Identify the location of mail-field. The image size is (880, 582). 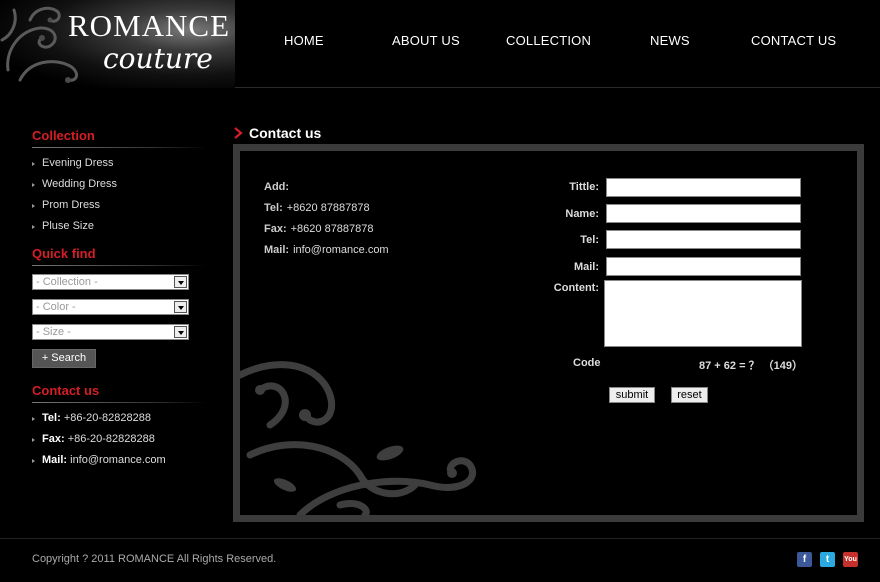
(703, 266).